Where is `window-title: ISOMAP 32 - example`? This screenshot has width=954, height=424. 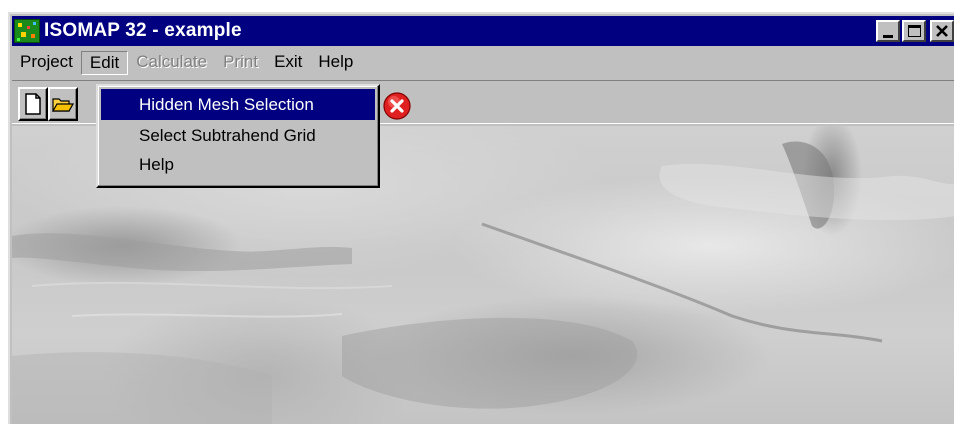 window-title: ISOMAP 32 - example is located at coordinates (143, 30).